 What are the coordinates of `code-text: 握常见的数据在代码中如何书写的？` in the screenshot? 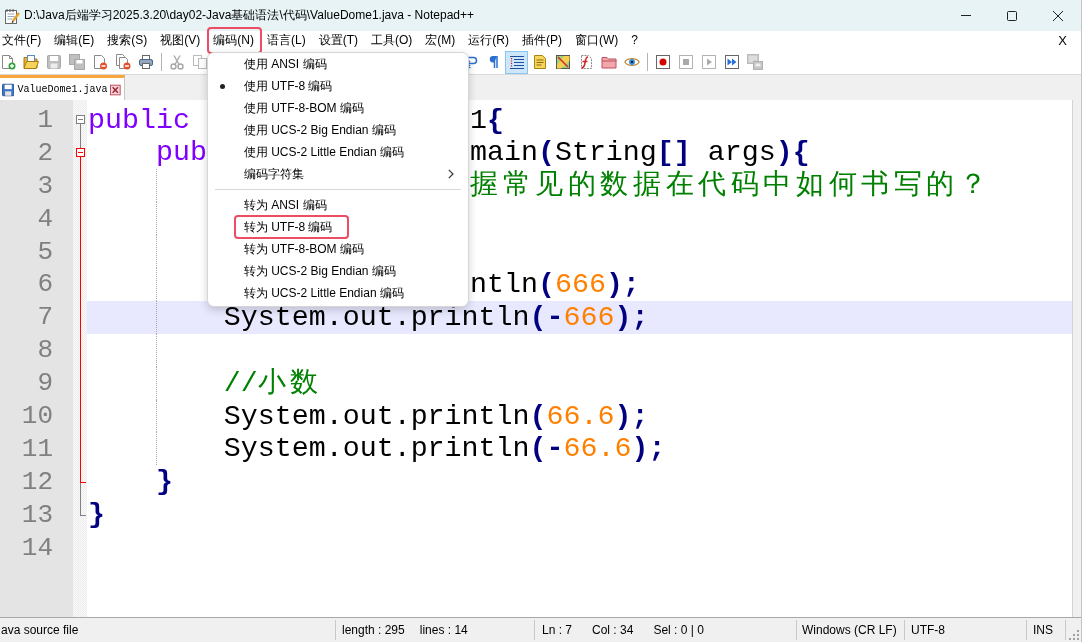 It's located at (731, 186).